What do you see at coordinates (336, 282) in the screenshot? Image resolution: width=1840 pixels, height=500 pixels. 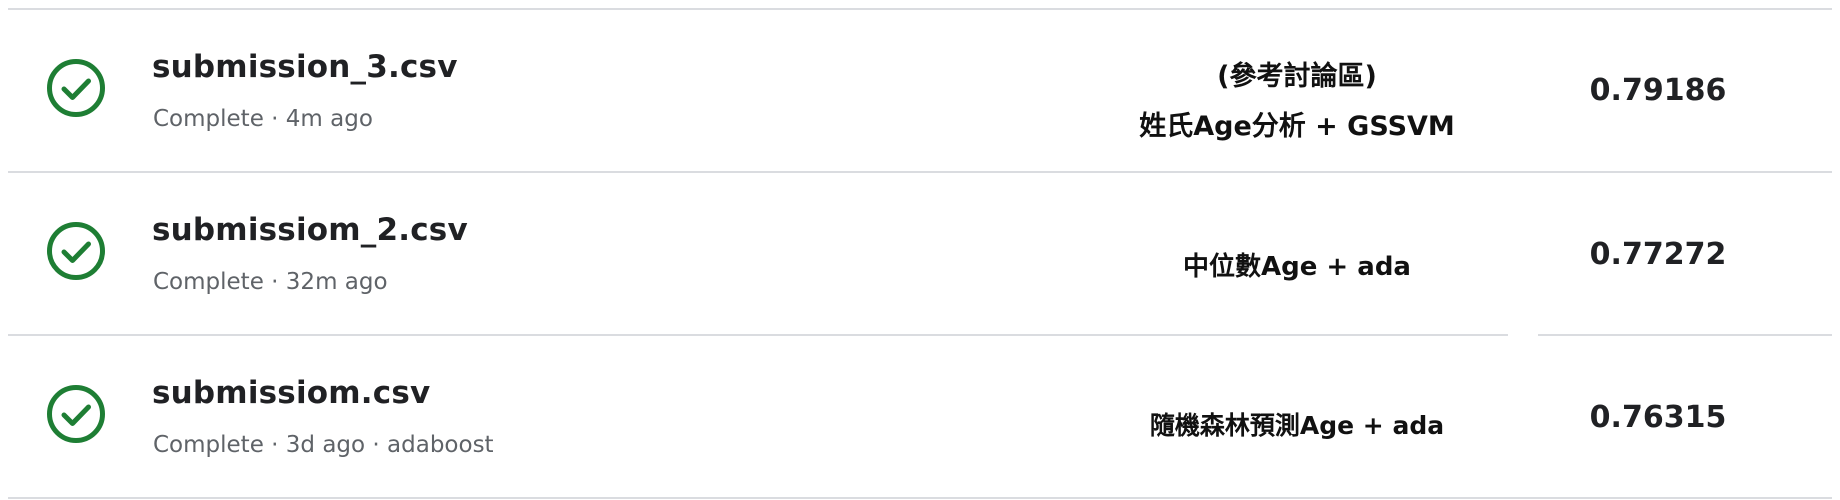 I see `submission-age: 32m ago` at bounding box center [336, 282].